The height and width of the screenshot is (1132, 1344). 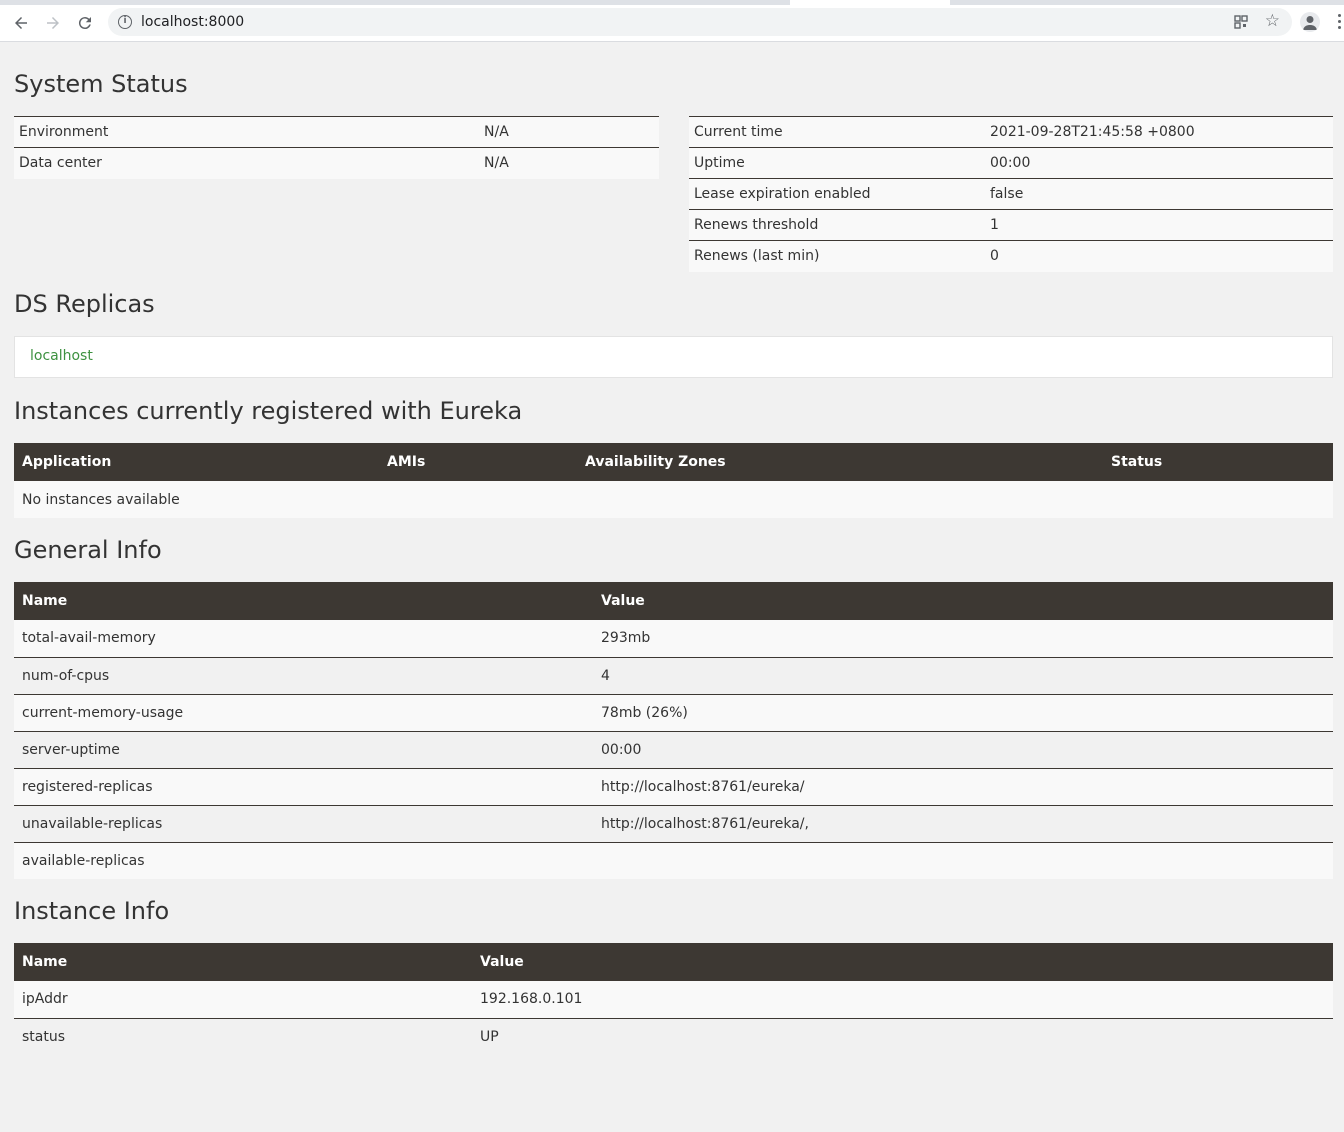 I want to click on info-name: registered-replicas, so click(x=303, y=786).